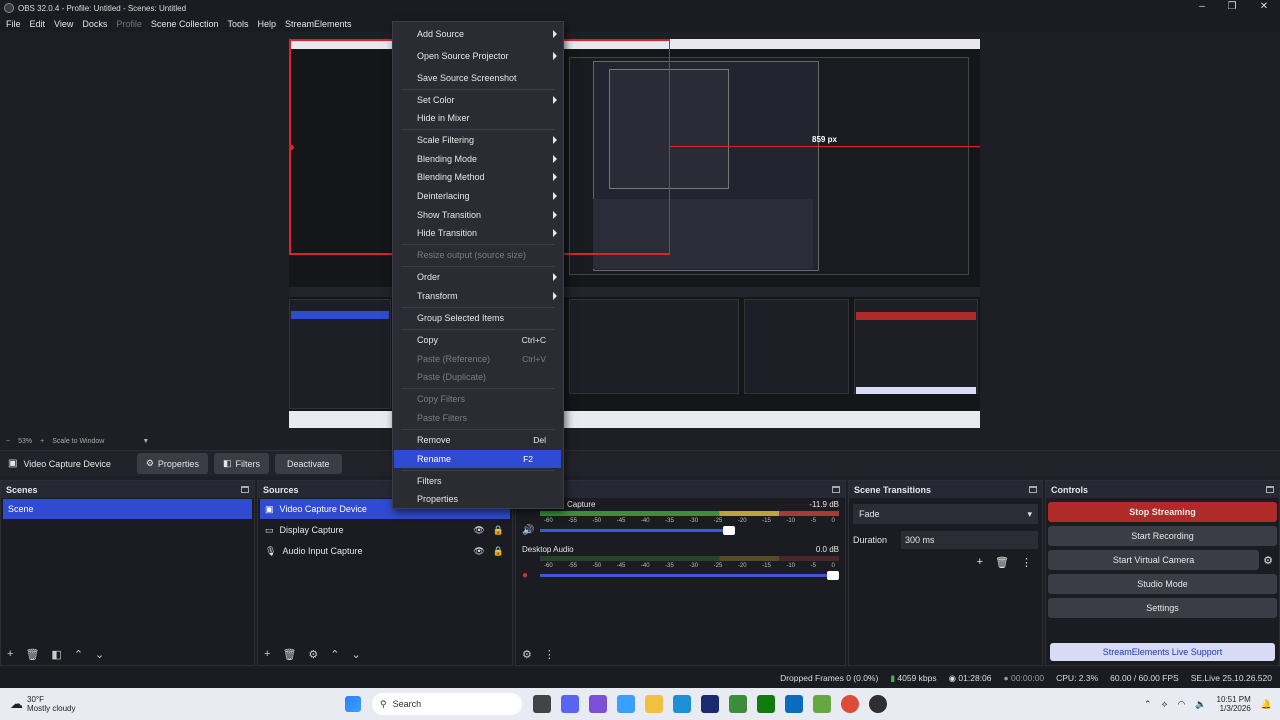 The image size is (1280, 720). Describe the element at coordinates (1154, 560) in the screenshot. I see `start-virtual-camera-button: Start Virtual Camera` at that location.